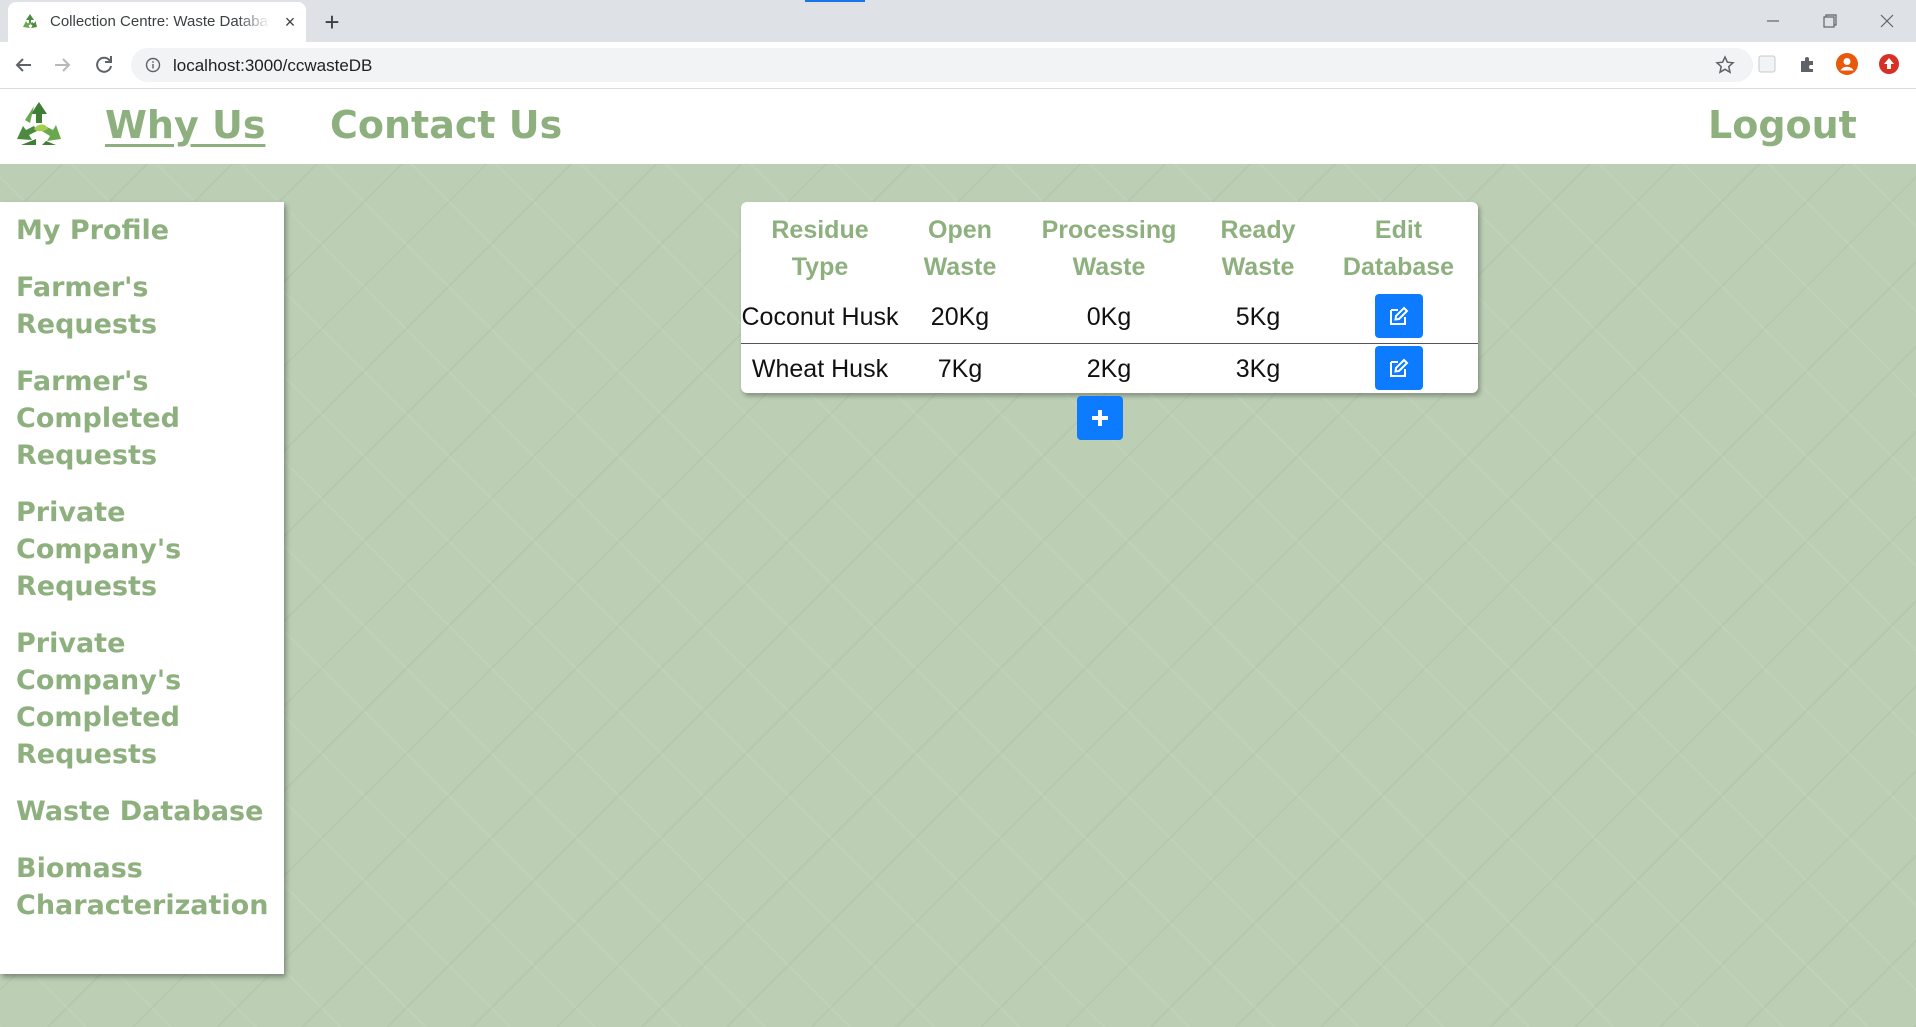 This screenshot has width=1916, height=1027. What do you see at coordinates (104, 65) in the screenshot?
I see `reload-icon` at bounding box center [104, 65].